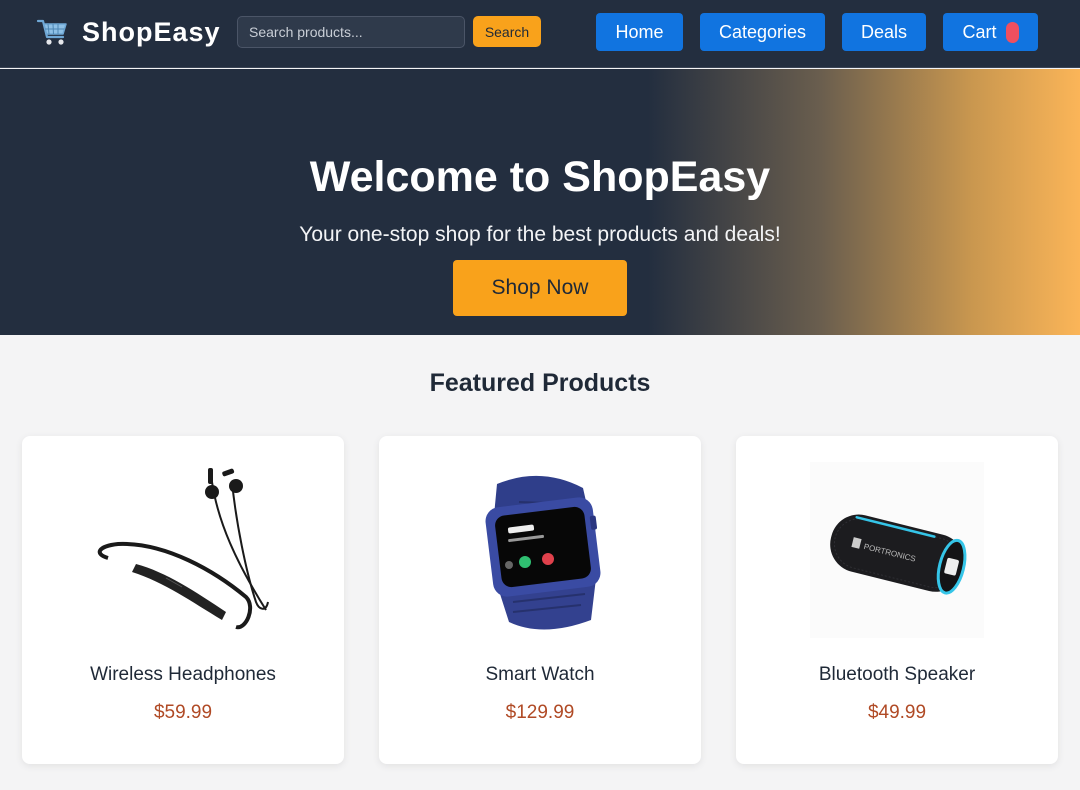 This screenshot has width=1080, height=790. Describe the element at coordinates (639, 32) in the screenshot. I see `nav-home-button: Home` at that location.